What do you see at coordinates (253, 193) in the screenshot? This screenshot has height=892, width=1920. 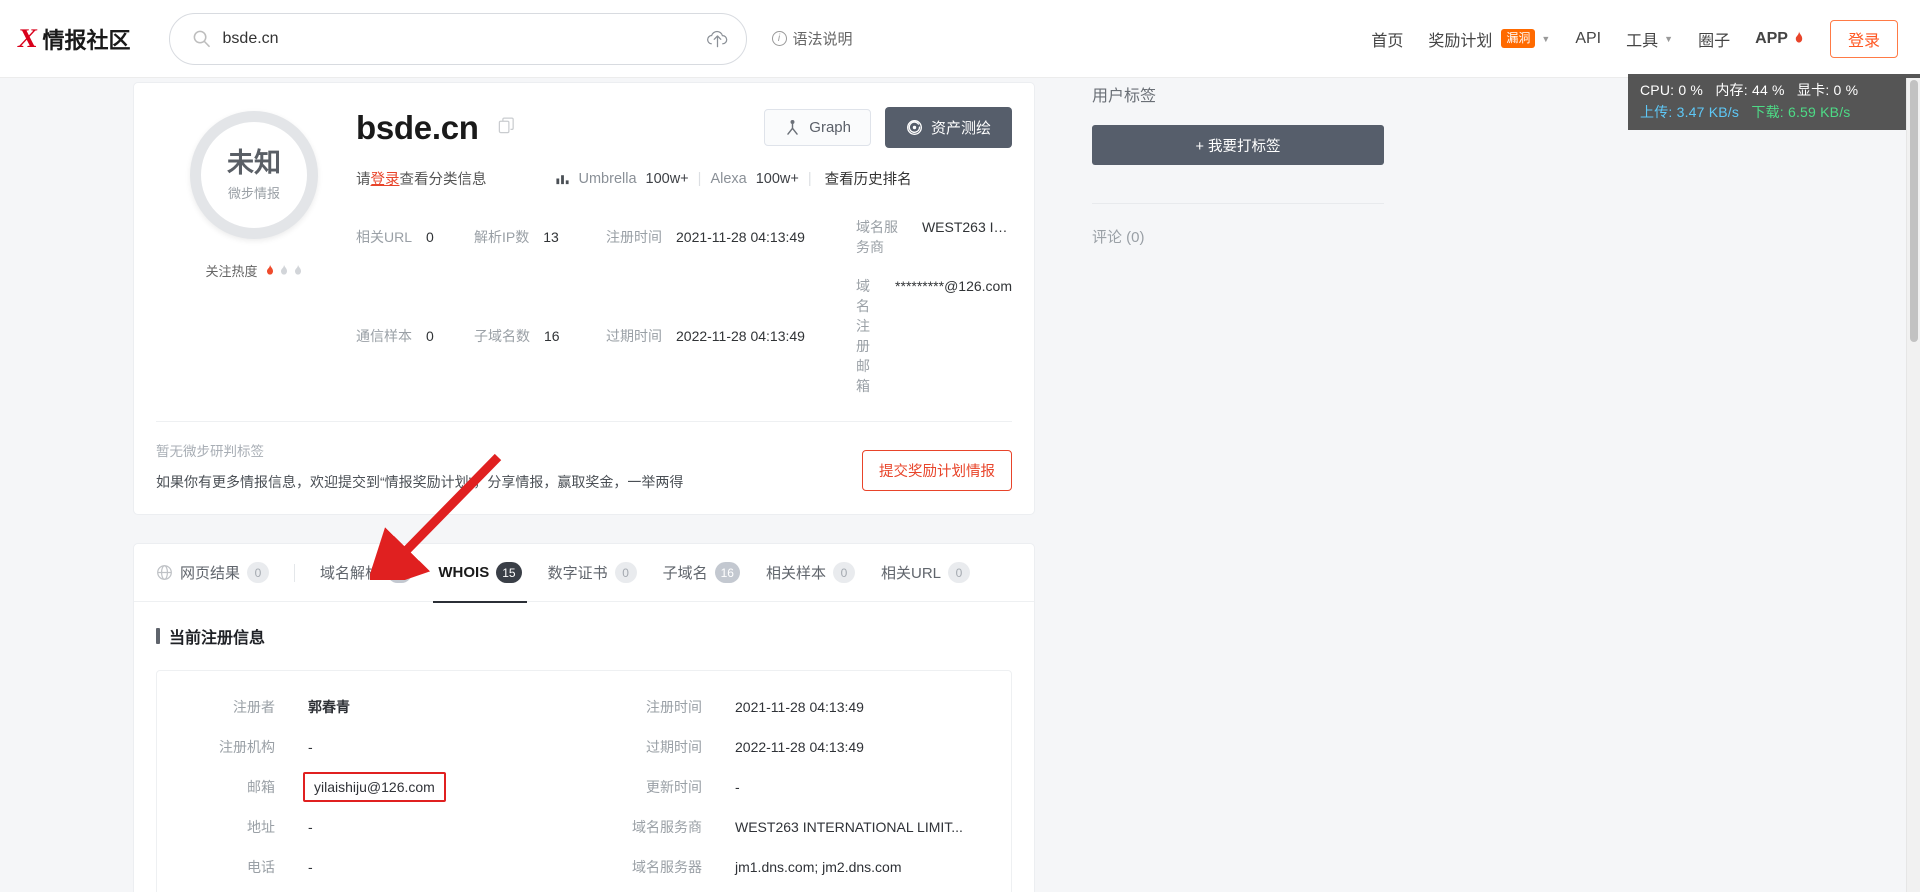 I see `verdict-source: 微步情报` at bounding box center [253, 193].